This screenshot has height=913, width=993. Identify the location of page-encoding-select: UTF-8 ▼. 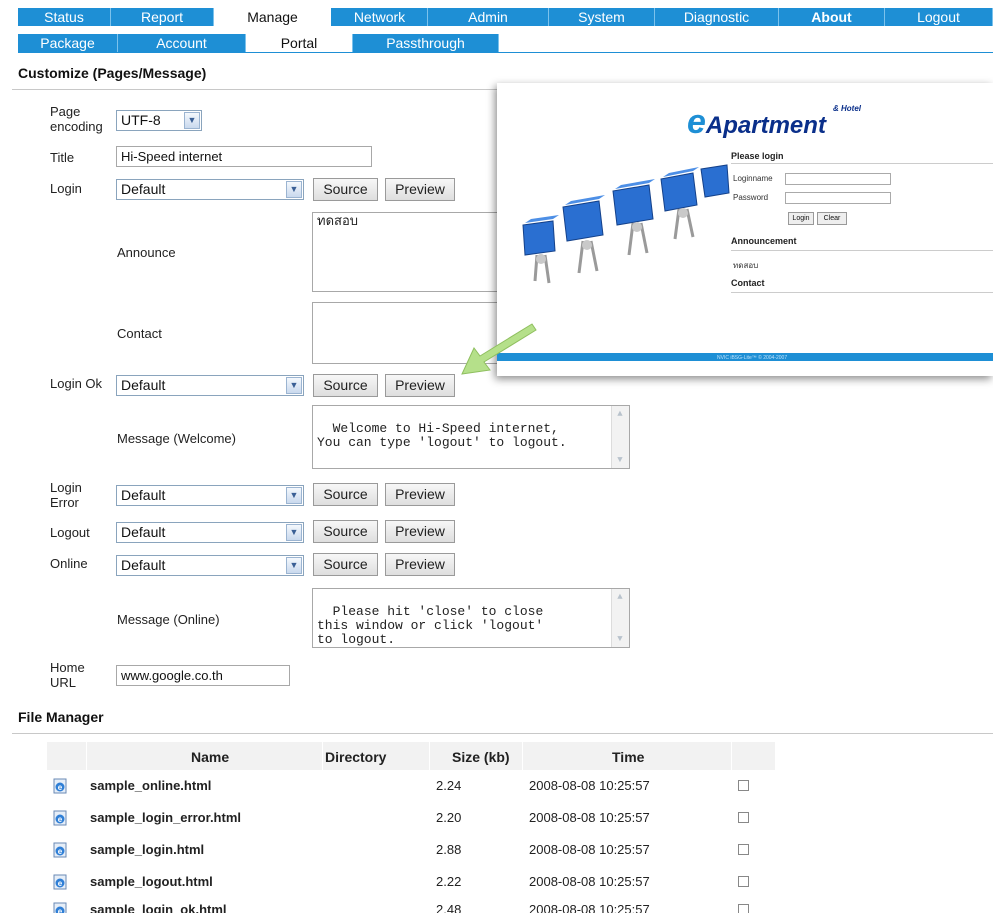
(159, 120).